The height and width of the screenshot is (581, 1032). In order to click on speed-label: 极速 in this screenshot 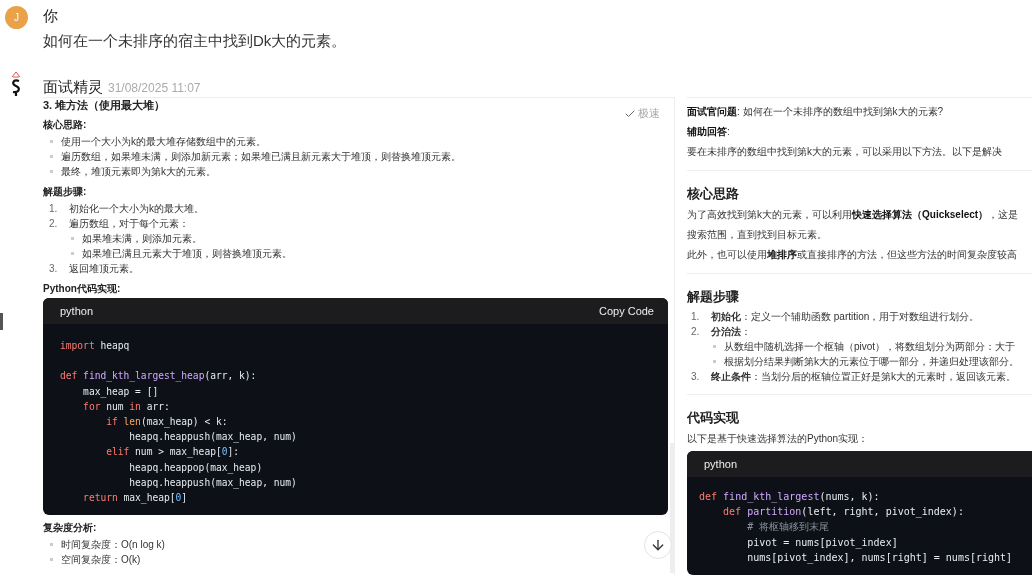, I will do `click(649, 113)`.